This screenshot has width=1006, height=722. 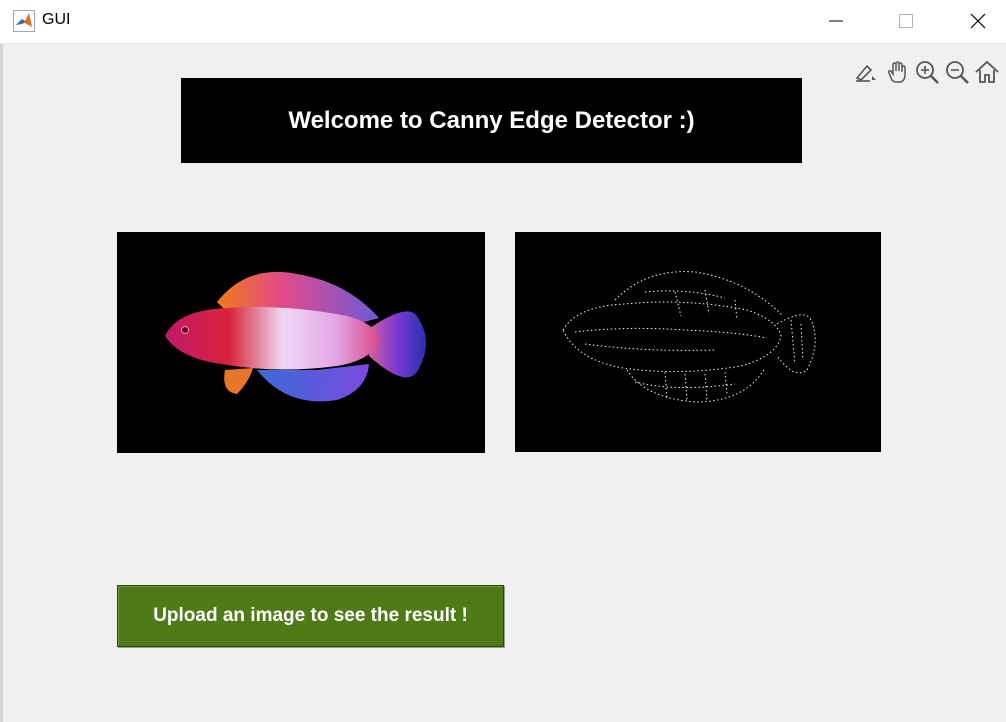 I want to click on window-title: GUI, so click(x=56, y=19).